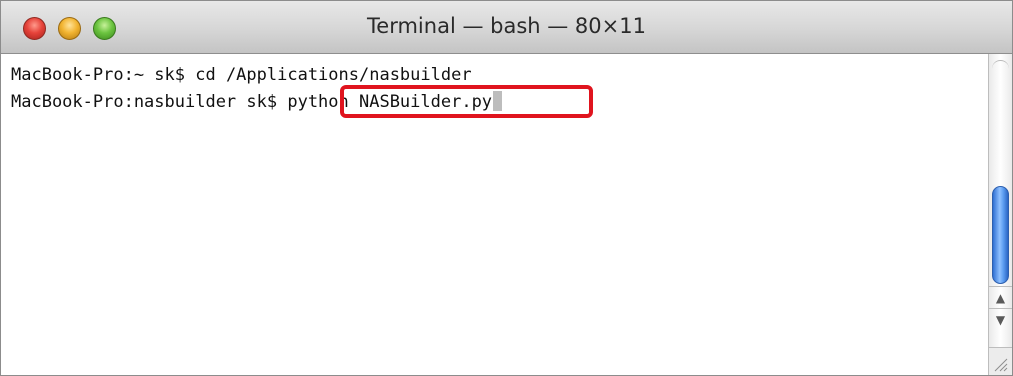 This screenshot has height=376, width=1013. Describe the element at coordinates (466, 101) in the screenshot. I see `command-highlight-box` at that location.